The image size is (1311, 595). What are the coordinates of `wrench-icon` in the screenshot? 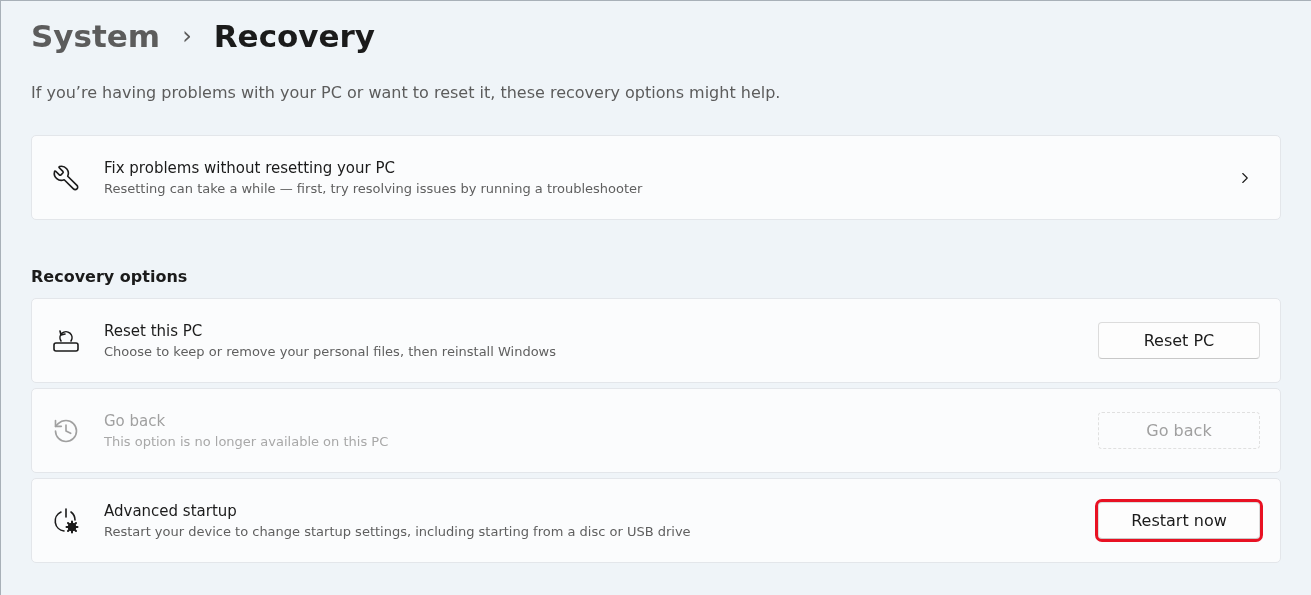 It's located at (66, 177).